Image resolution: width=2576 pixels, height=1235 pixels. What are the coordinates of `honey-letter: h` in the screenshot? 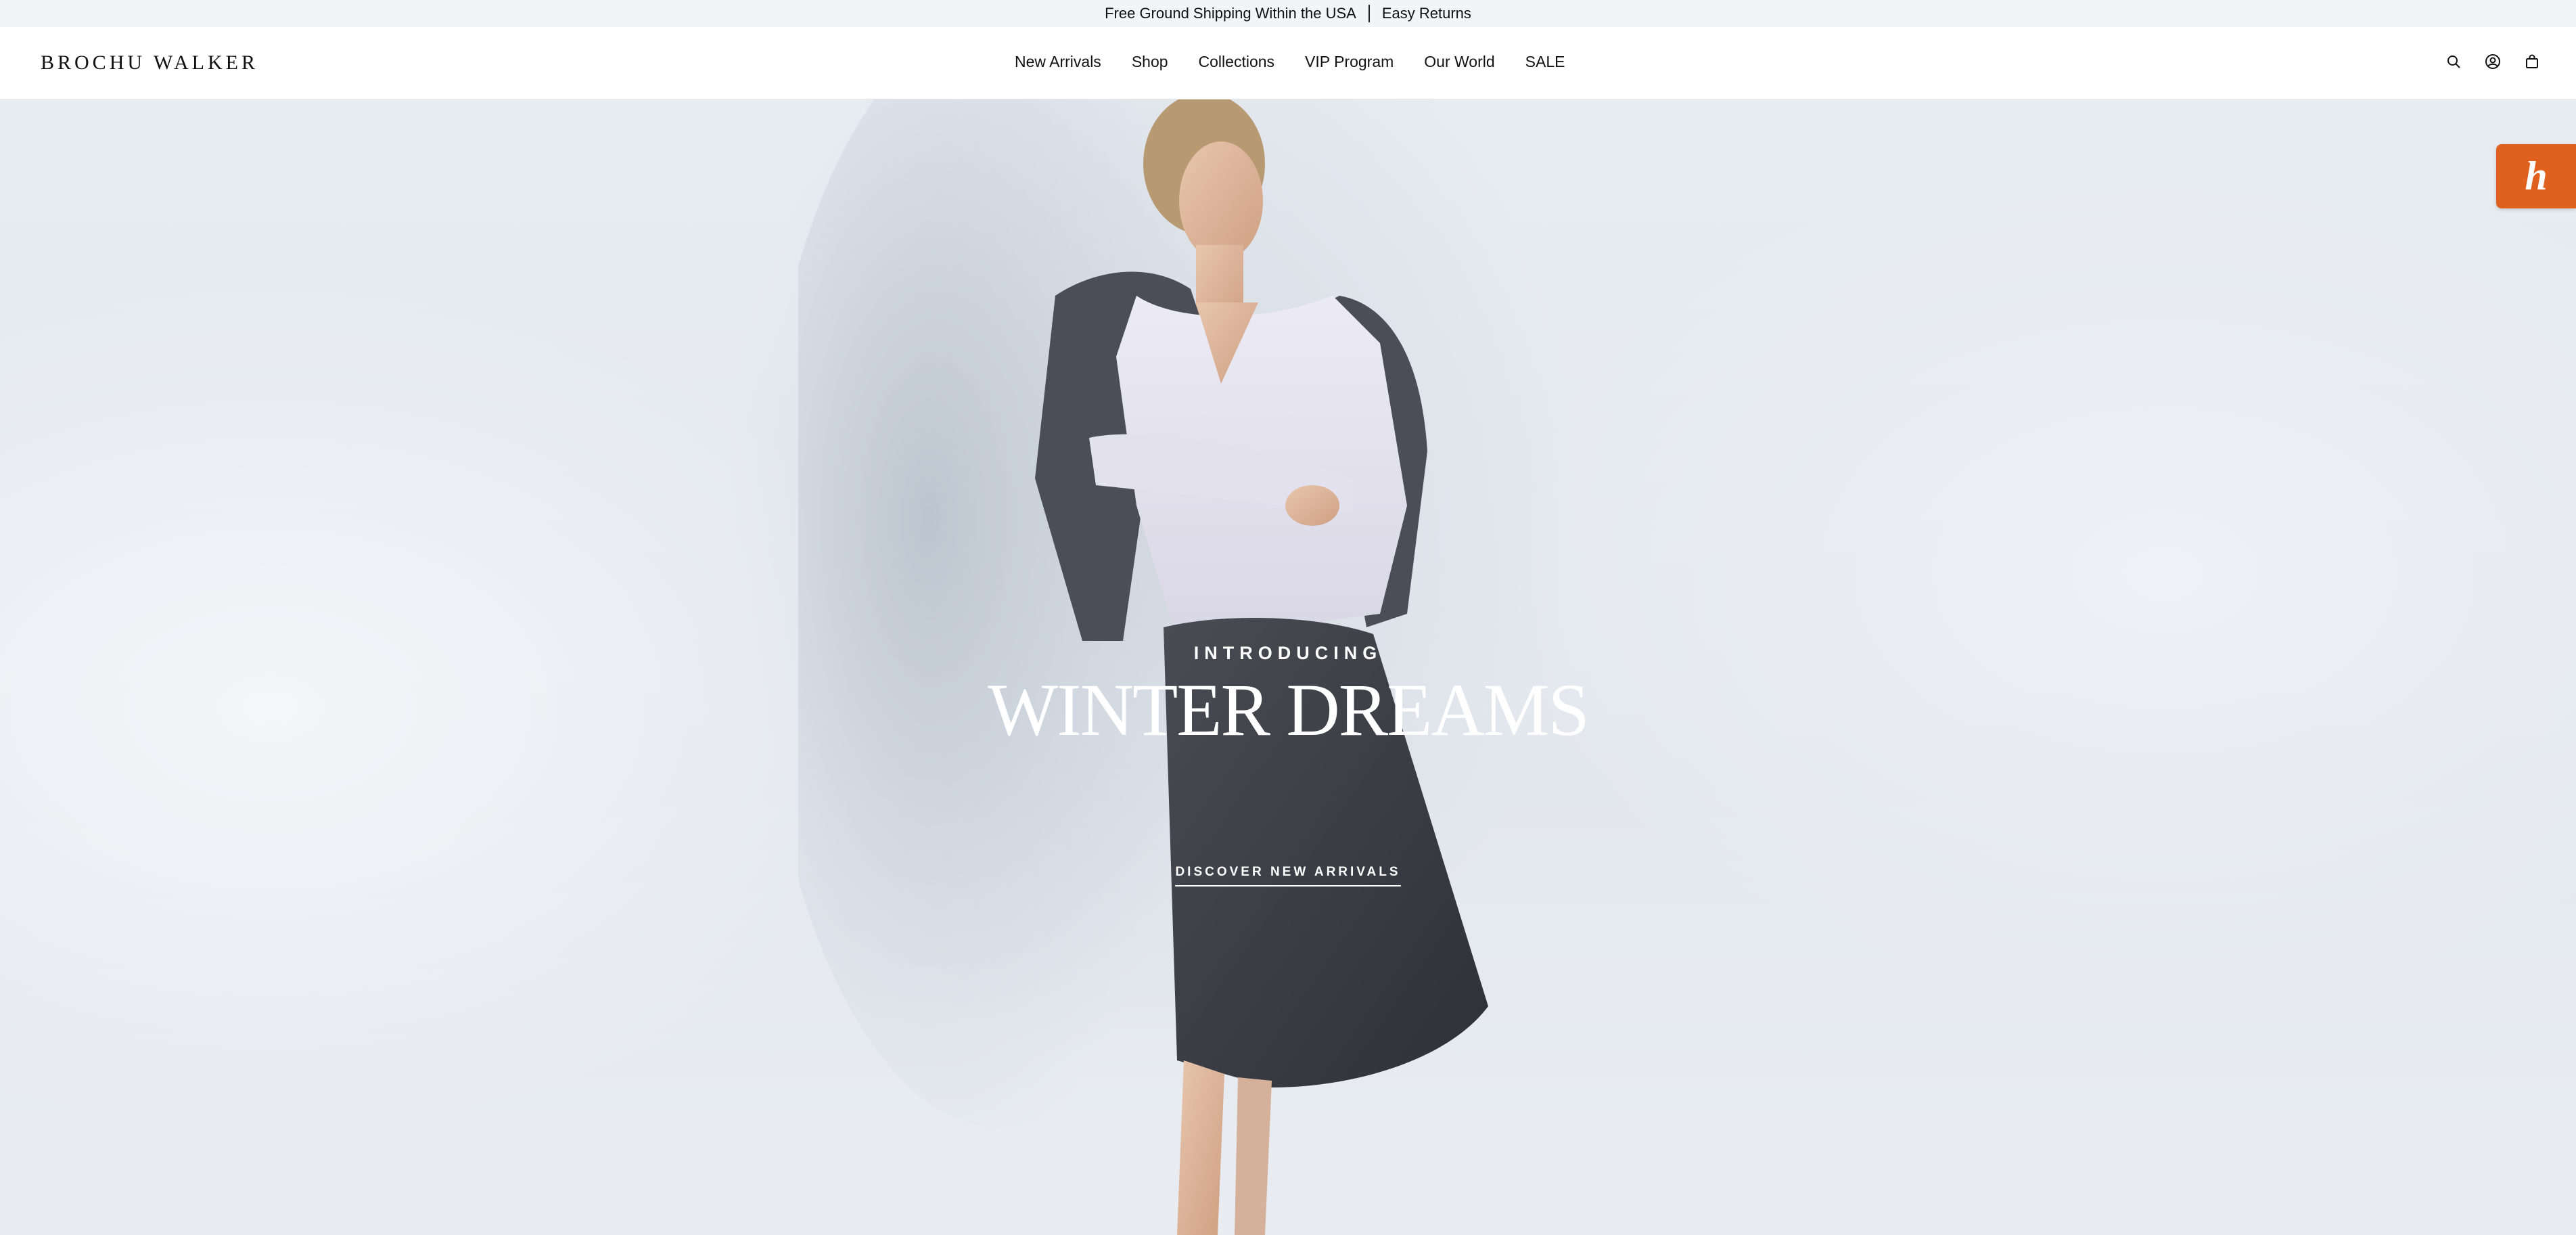 It's located at (2536, 176).